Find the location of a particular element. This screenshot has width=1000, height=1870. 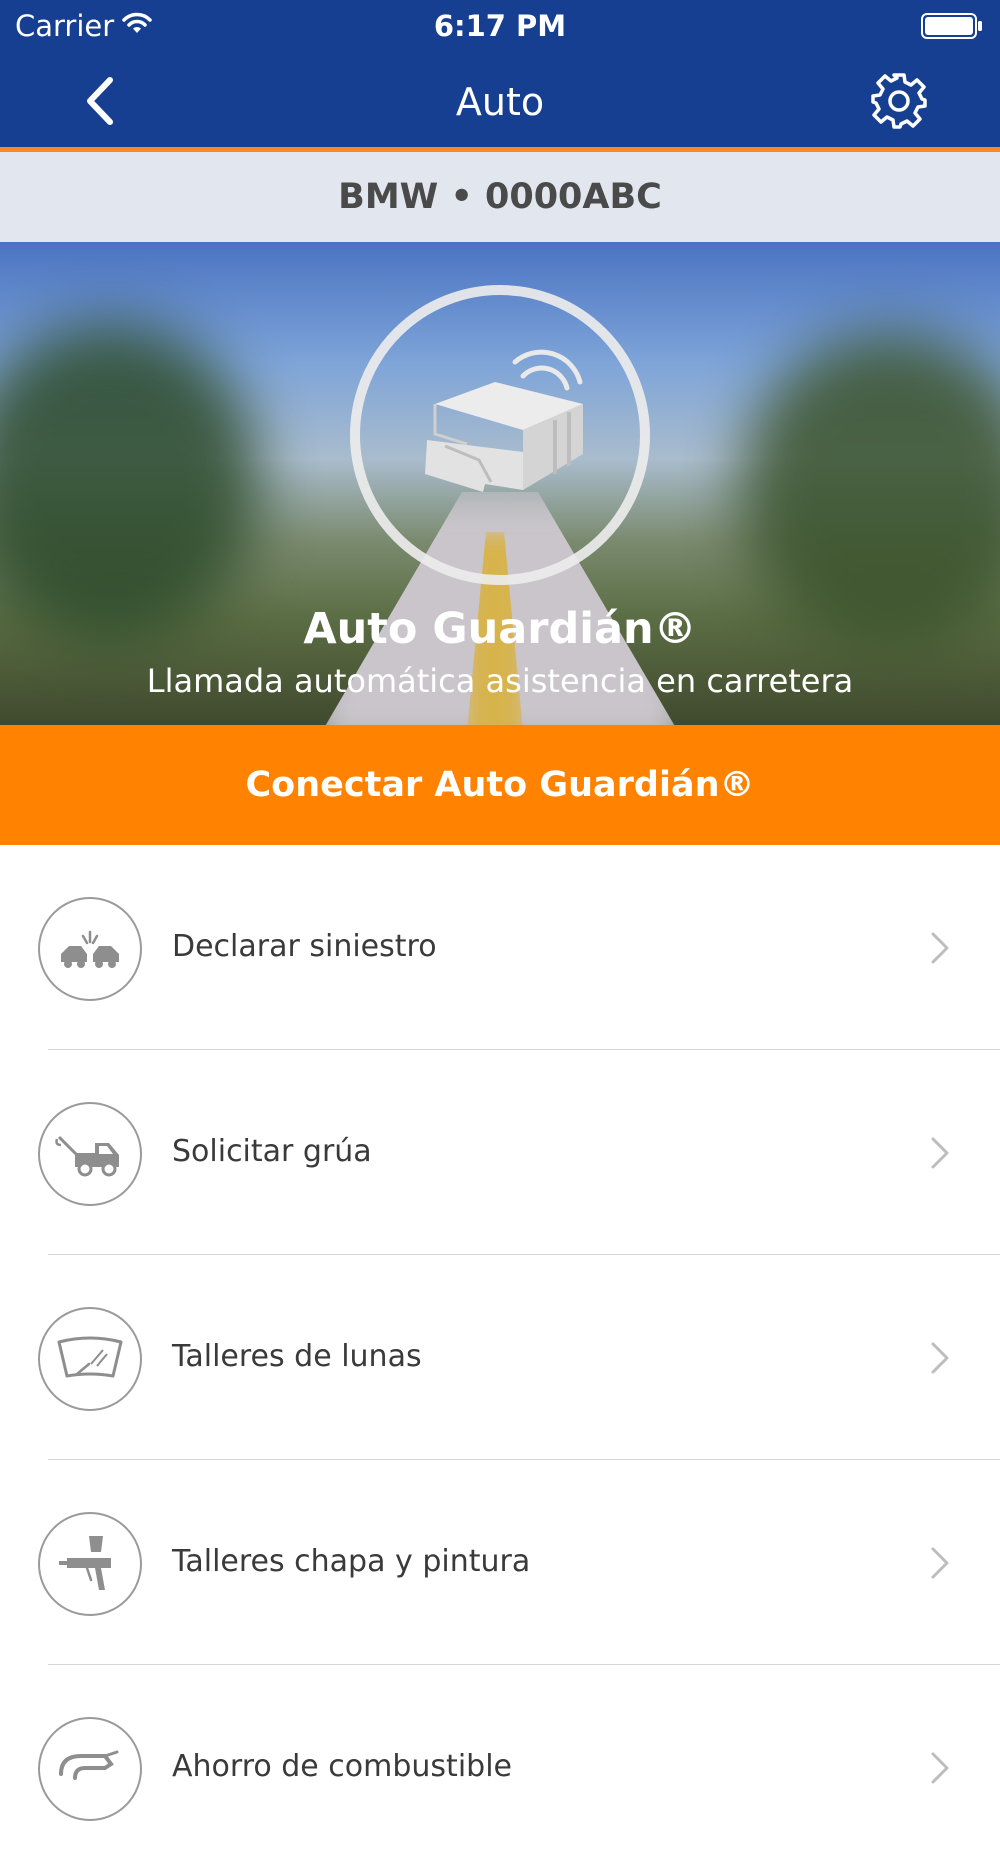

connect-button-label: Conectar Auto Guardián® is located at coordinates (500, 785).